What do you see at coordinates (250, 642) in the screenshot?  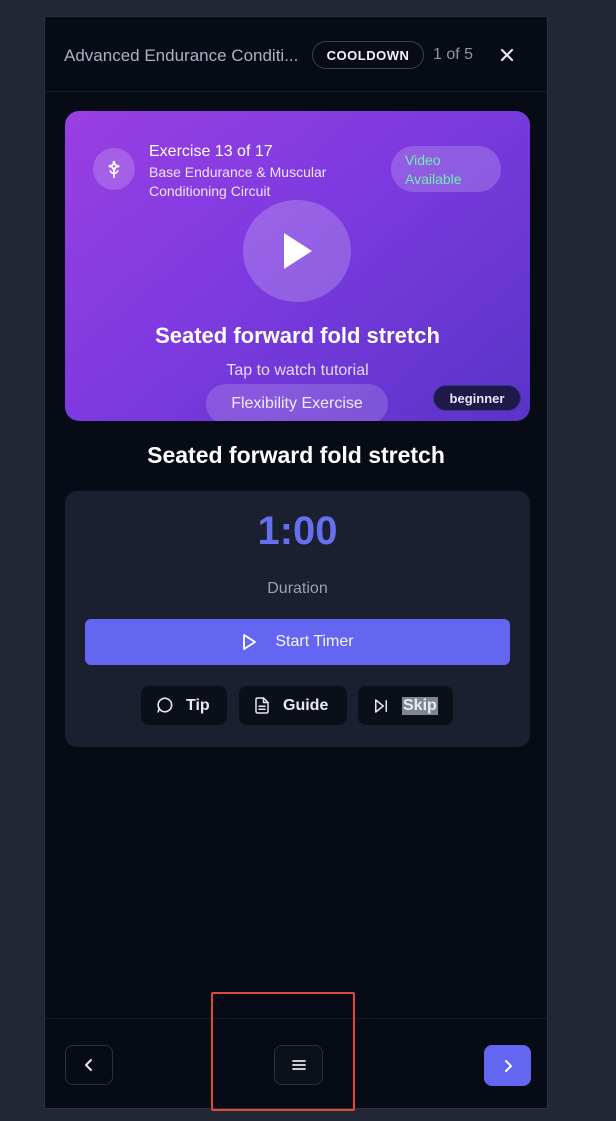 I see `play-outline-icon` at bounding box center [250, 642].